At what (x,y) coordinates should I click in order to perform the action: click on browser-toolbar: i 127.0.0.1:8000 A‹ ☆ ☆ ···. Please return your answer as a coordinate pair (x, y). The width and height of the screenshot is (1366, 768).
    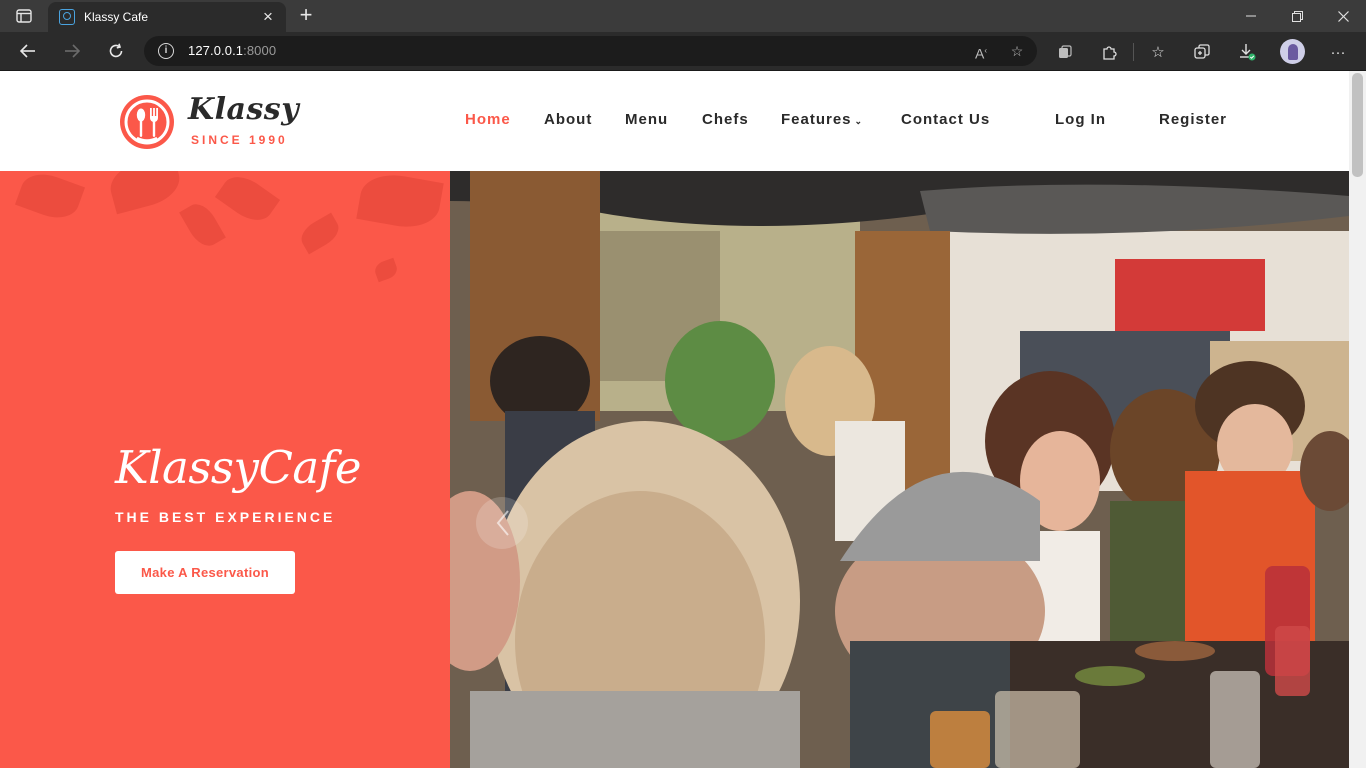
    Looking at the image, I should click on (683, 51).